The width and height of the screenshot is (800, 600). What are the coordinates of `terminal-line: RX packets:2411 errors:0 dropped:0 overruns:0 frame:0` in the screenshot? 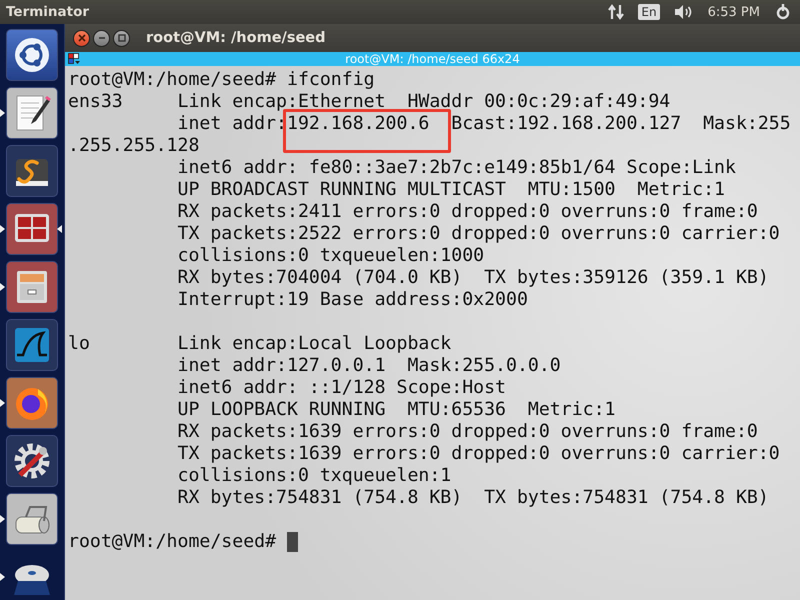 It's located at (467, 212).